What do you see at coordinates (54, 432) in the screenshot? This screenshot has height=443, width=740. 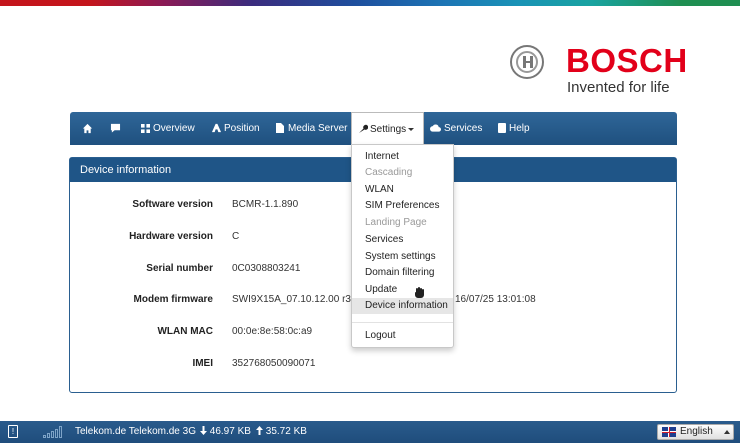 I see `signal-strength-icon` at bounding box center [54, 432].